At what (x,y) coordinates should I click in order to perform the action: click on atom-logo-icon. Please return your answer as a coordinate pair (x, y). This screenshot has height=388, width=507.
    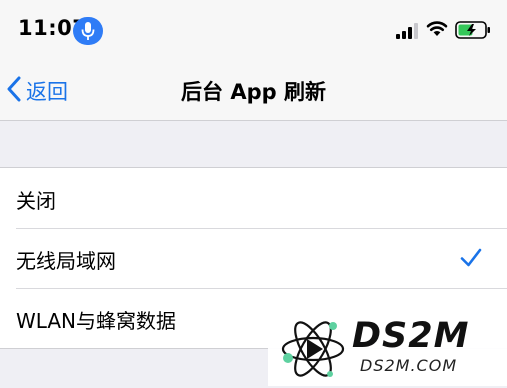
    Looking at the image, I should click on (313, 349).